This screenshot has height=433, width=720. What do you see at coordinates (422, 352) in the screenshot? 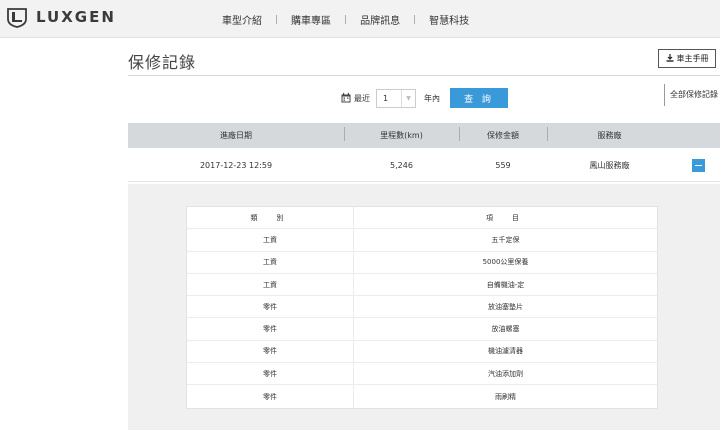
I see `detail-row: 零件 機油濾清器` at bounding box center [422, 352].